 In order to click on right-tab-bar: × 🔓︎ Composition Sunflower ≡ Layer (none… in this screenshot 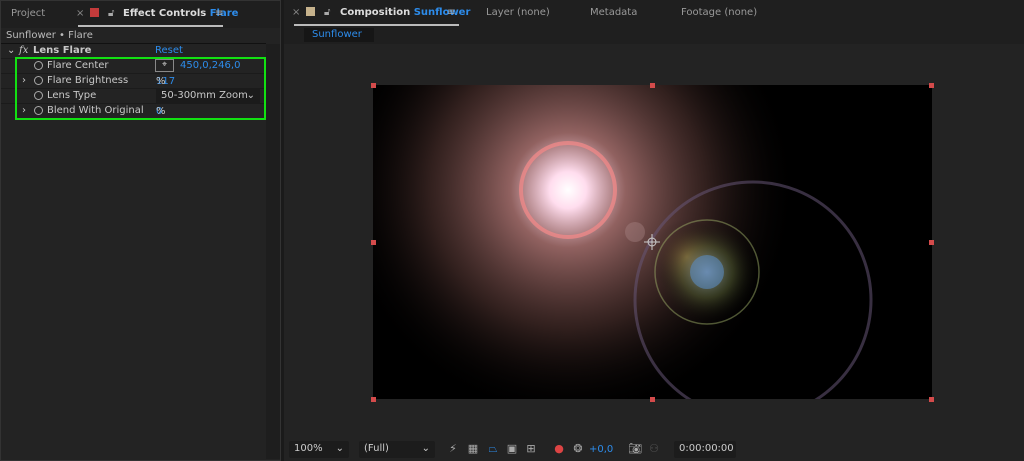, I will do `click(654, 22)`.